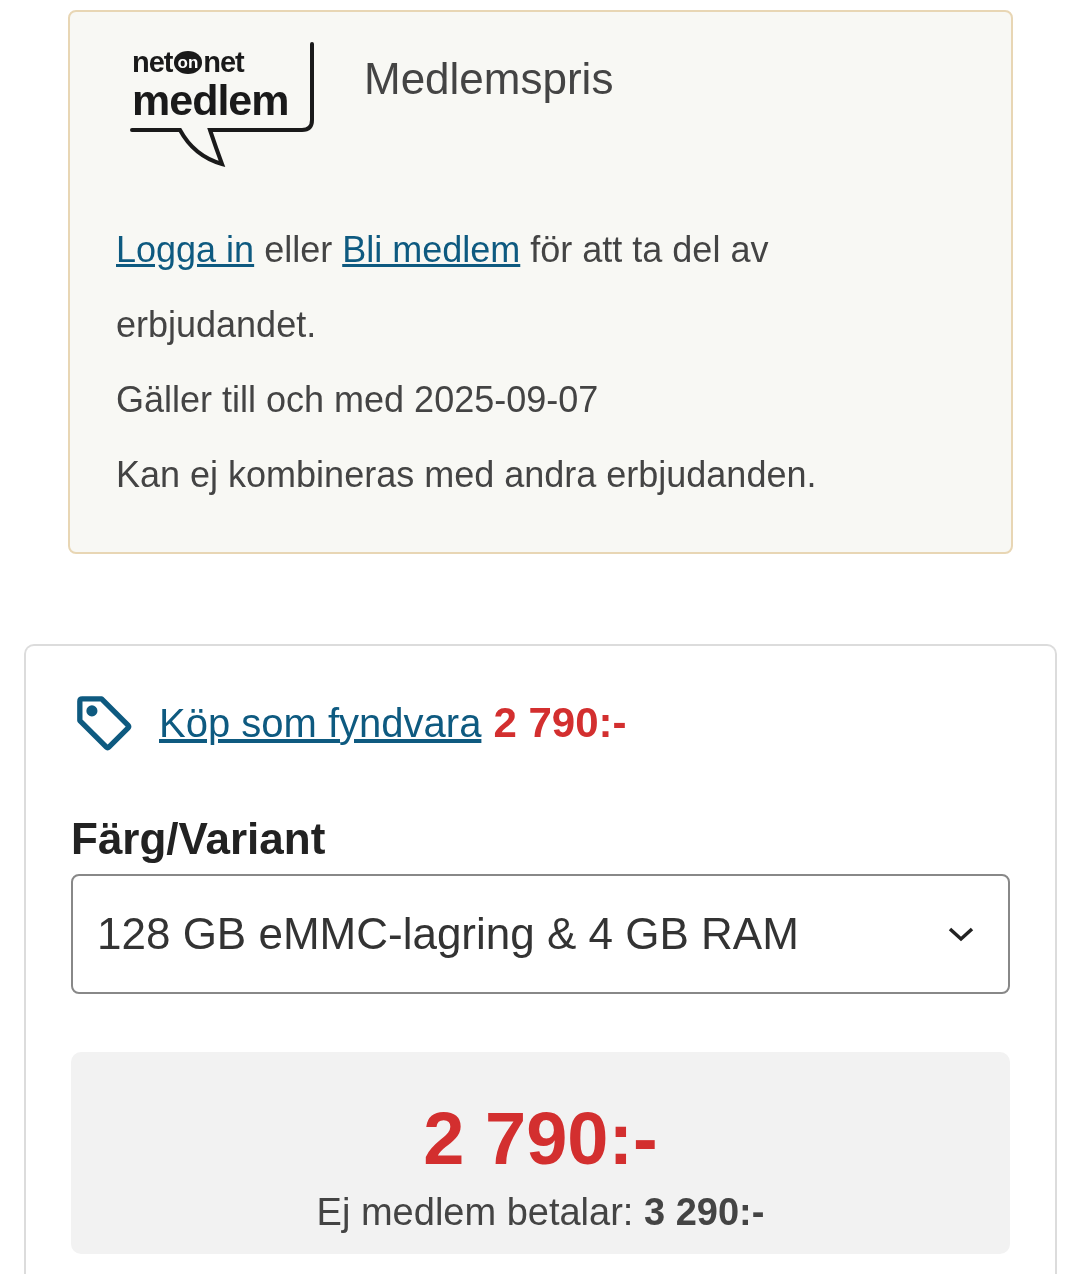  Describe the element at coordinates (431, 249) in the screenshot. I see `offer-link: Bli medlem` at that location.